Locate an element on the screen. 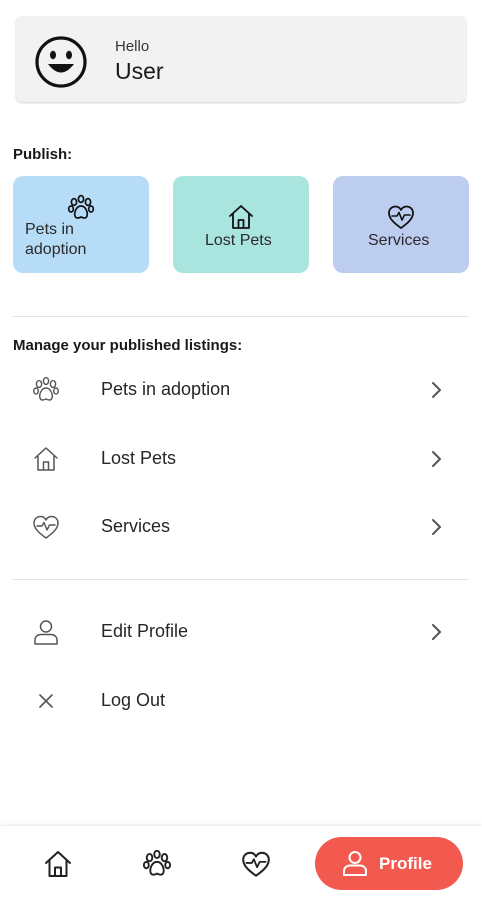  greeting-text: Hello is located at coordinates (132, 46).